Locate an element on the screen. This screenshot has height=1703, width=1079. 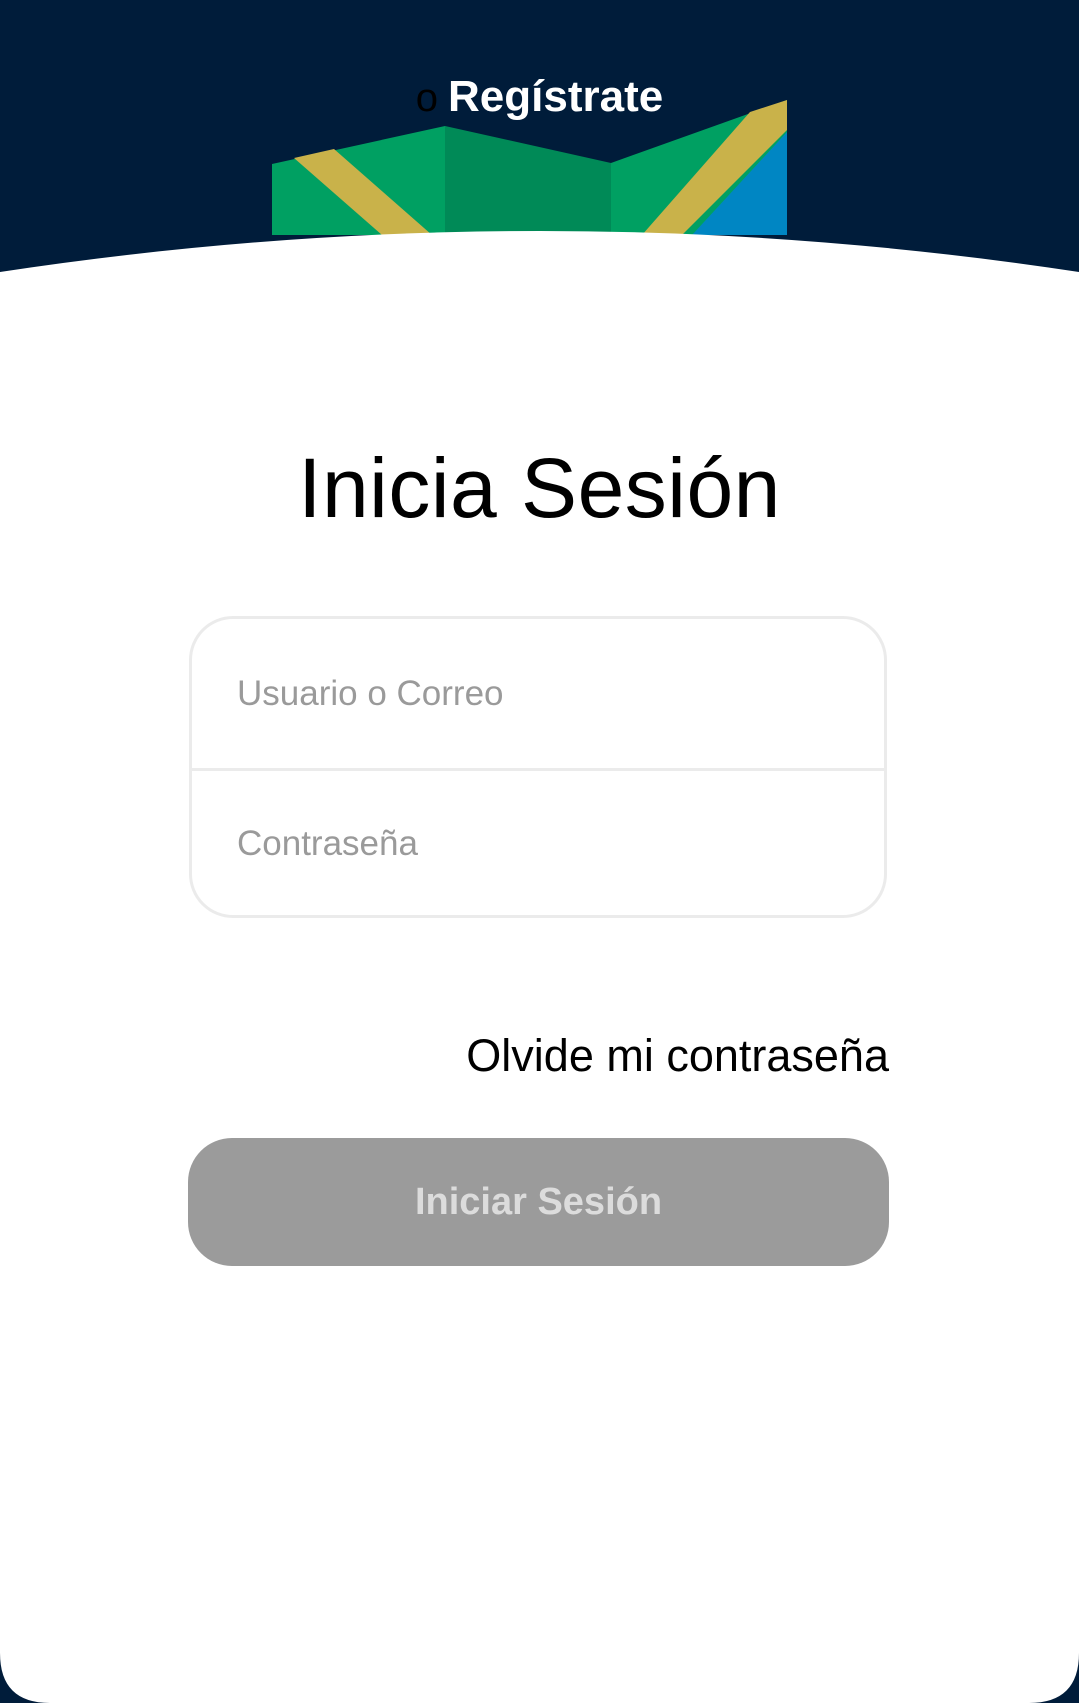
password-input is located at coordinates (537, 844).